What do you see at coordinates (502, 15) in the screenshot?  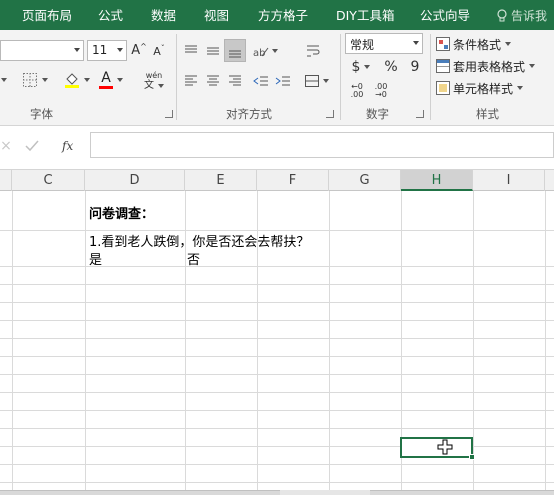 I see `lightbulb-icon` at bounding box center [502, 15].